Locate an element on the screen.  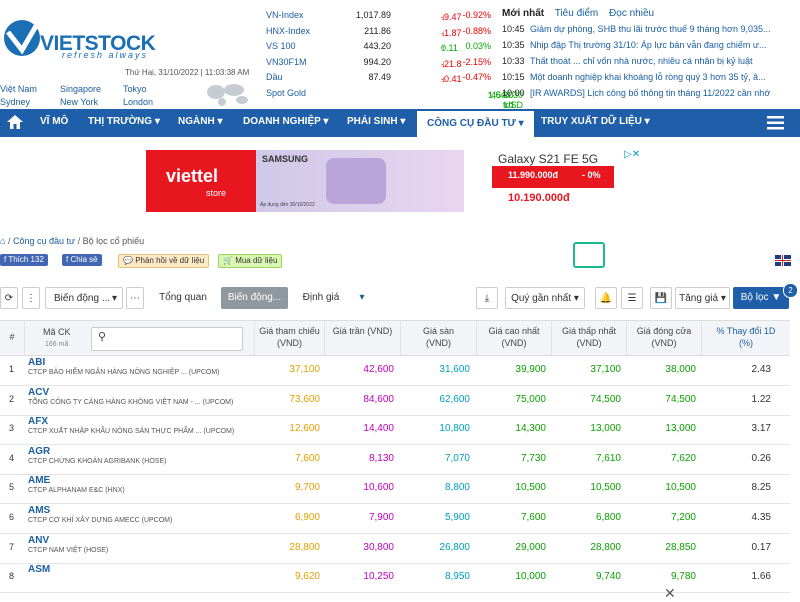
col-floor-price: Giá sàn (VND) is located at coordinates (438, 338).